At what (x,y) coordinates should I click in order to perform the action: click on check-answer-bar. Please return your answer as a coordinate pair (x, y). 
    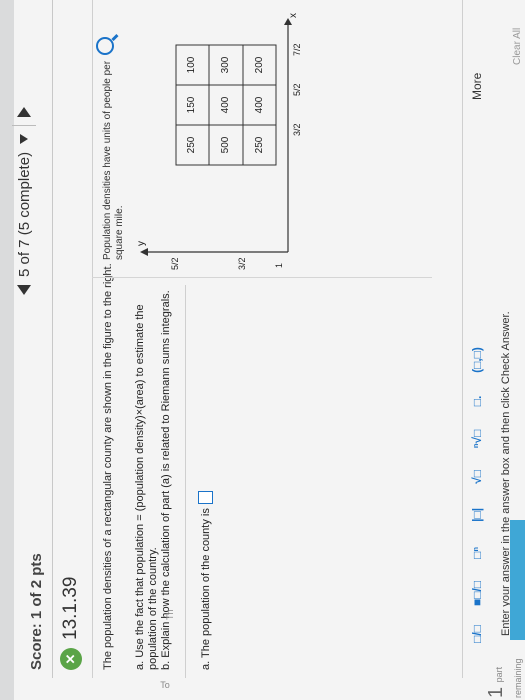
    Looking at the image, I should click on (517, 580).